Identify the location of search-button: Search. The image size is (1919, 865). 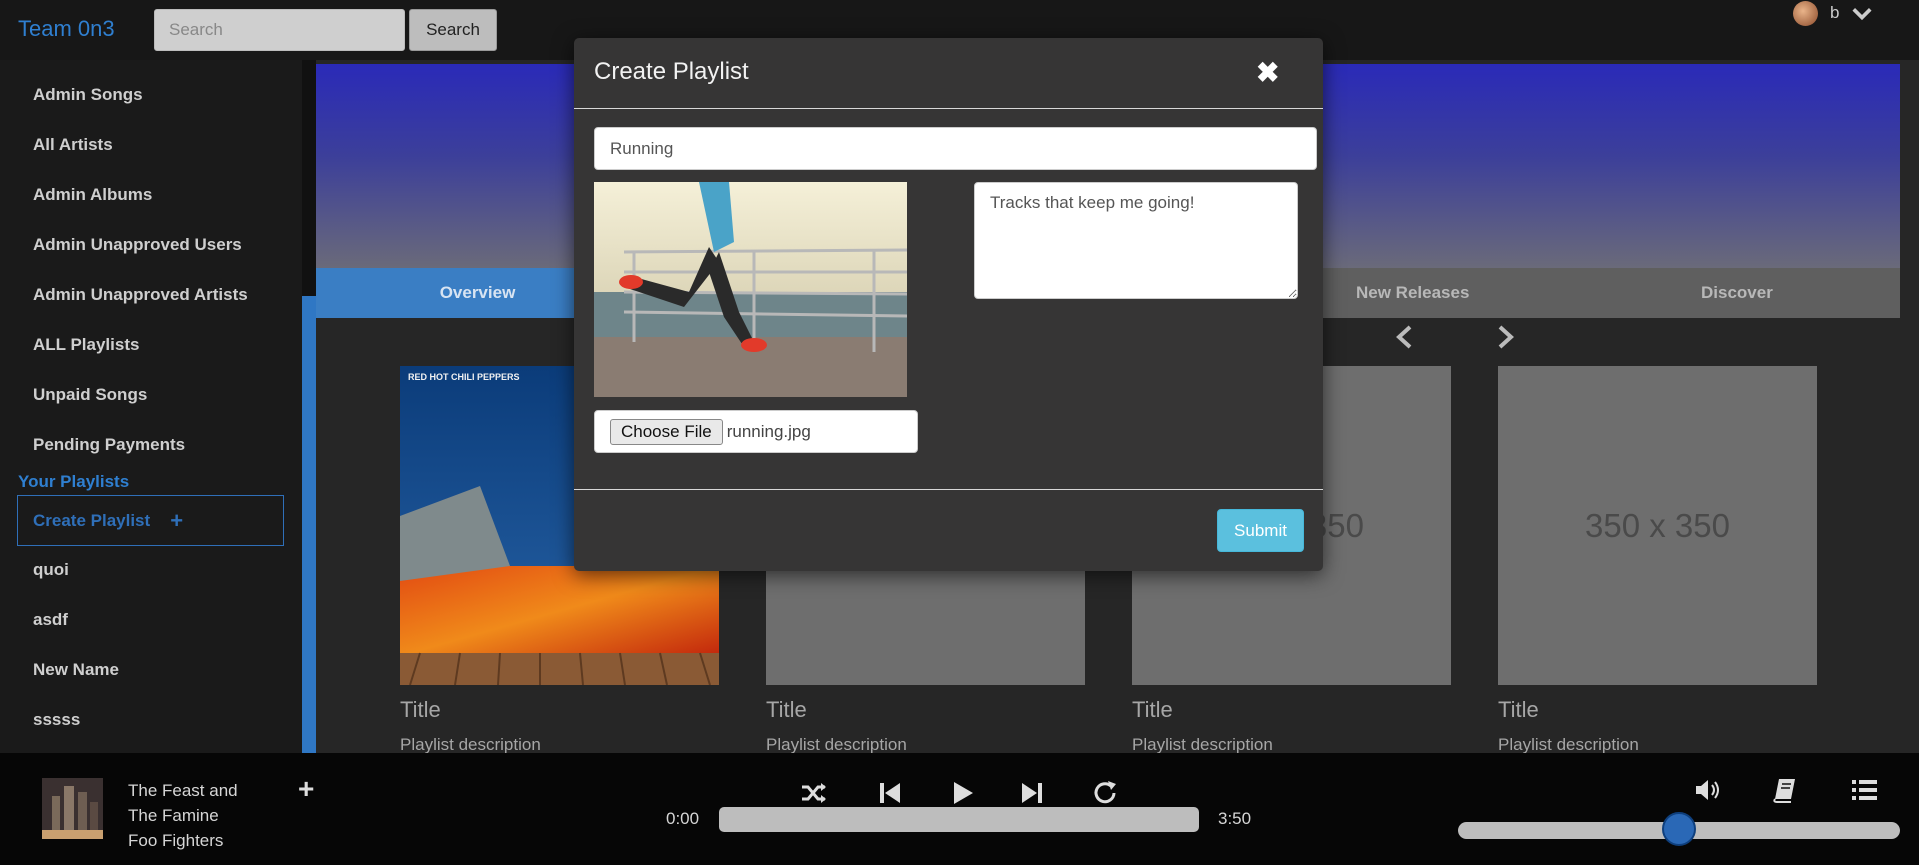
(453, 30).